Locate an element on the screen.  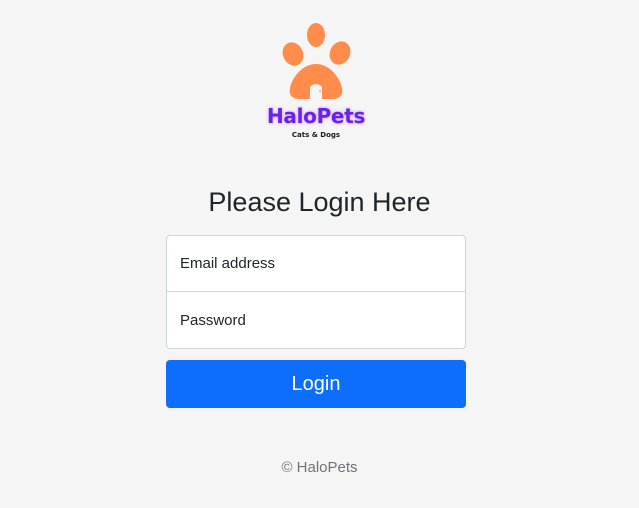
footer-copyright: © HaloPets is located at coordinates (319, 467).